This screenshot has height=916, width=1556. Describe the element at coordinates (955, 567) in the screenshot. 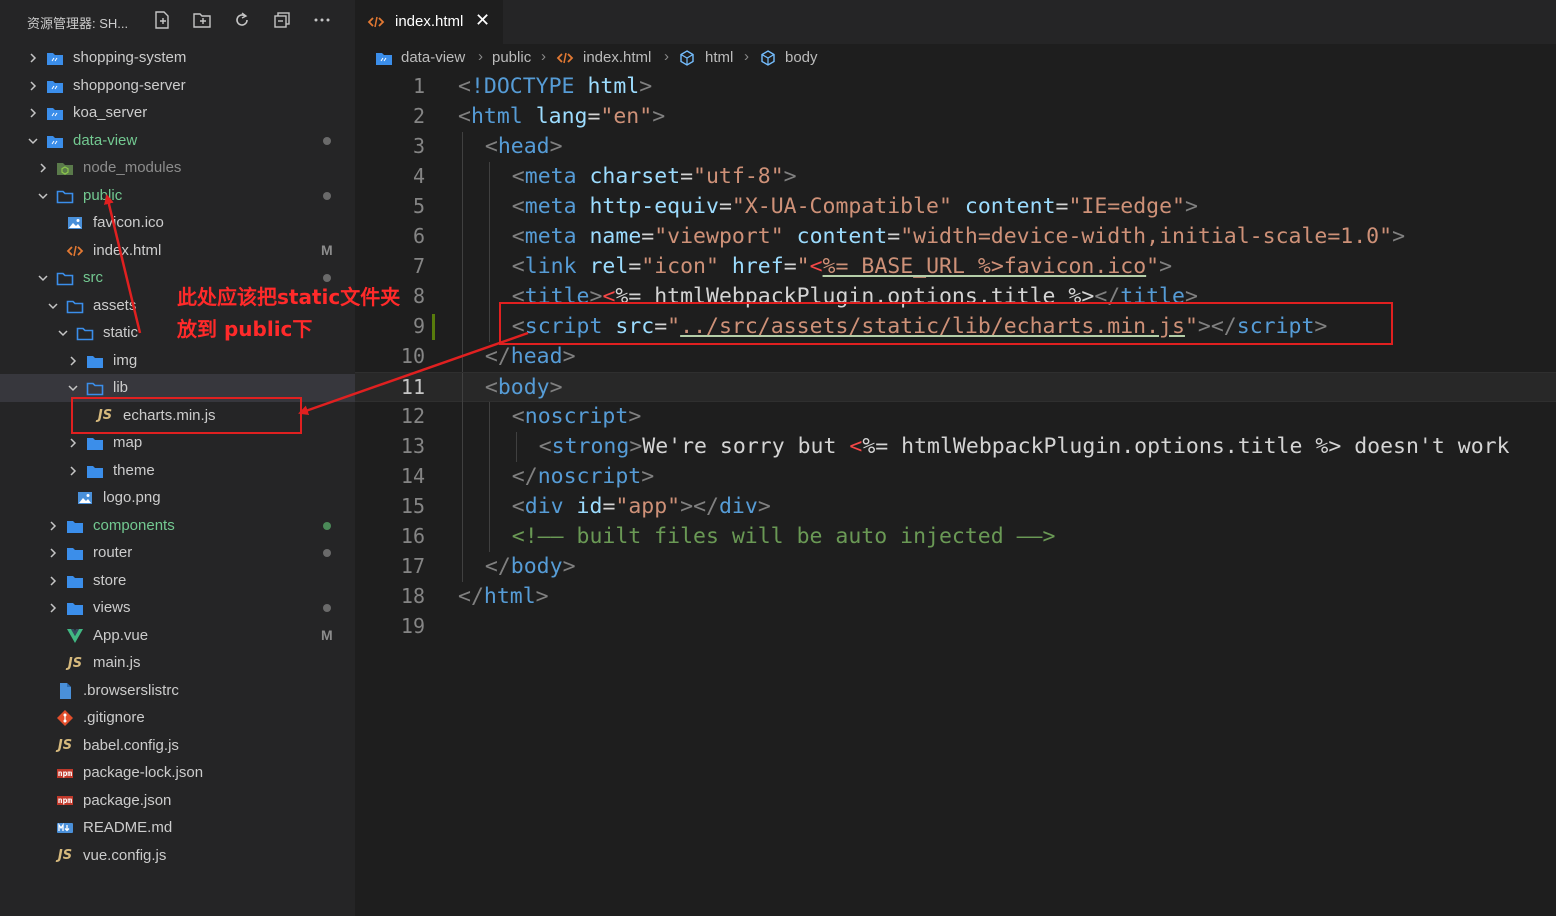

I see `code-line: 17 </body>` at that location.